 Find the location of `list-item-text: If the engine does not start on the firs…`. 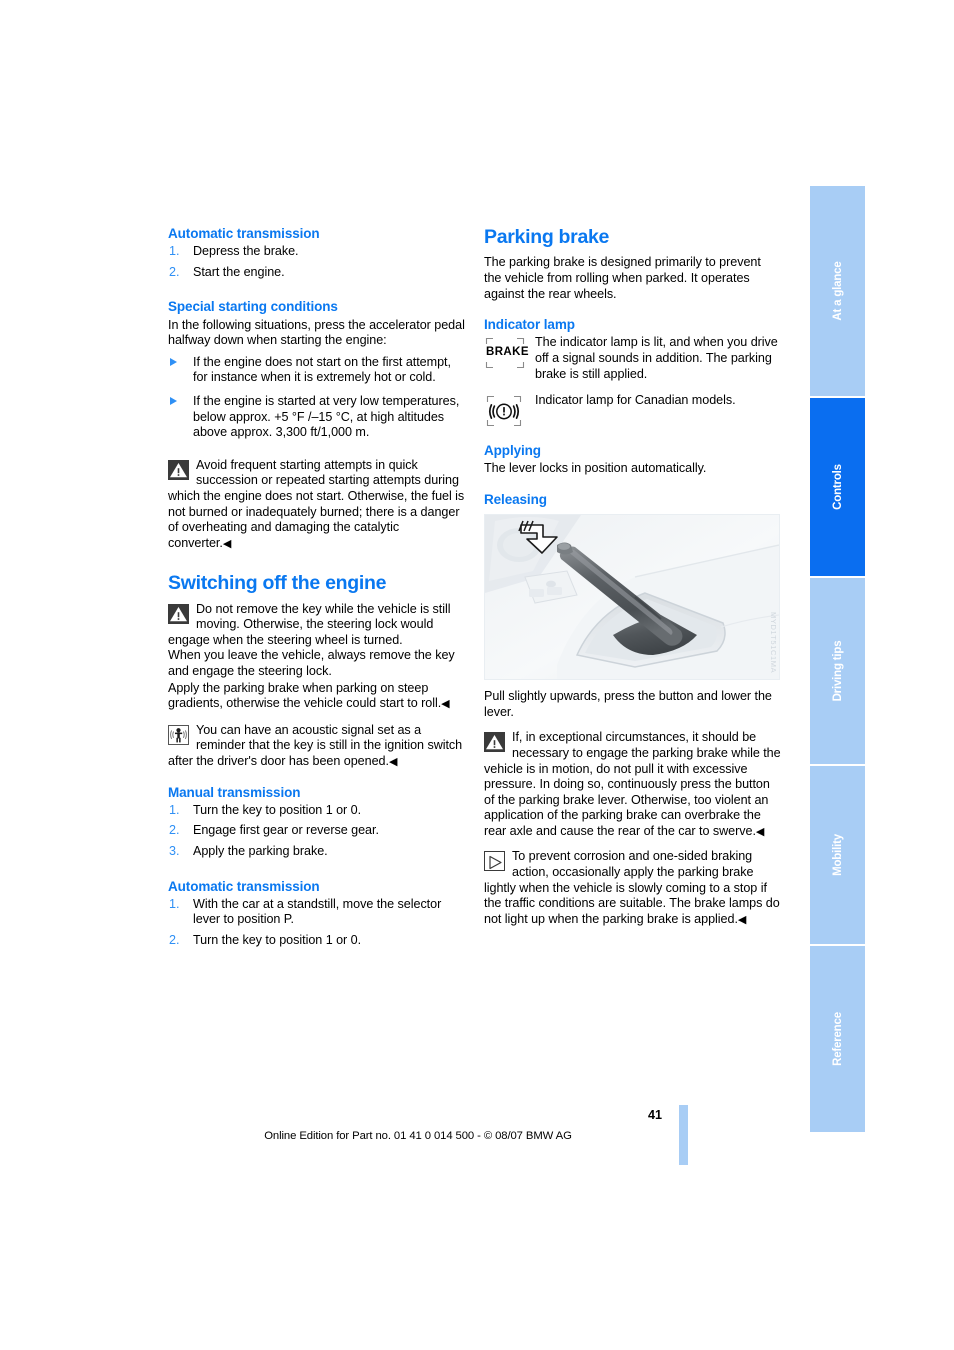

list-item-text: If the engine does not start on the firs… is located at coordinates (322, 369).